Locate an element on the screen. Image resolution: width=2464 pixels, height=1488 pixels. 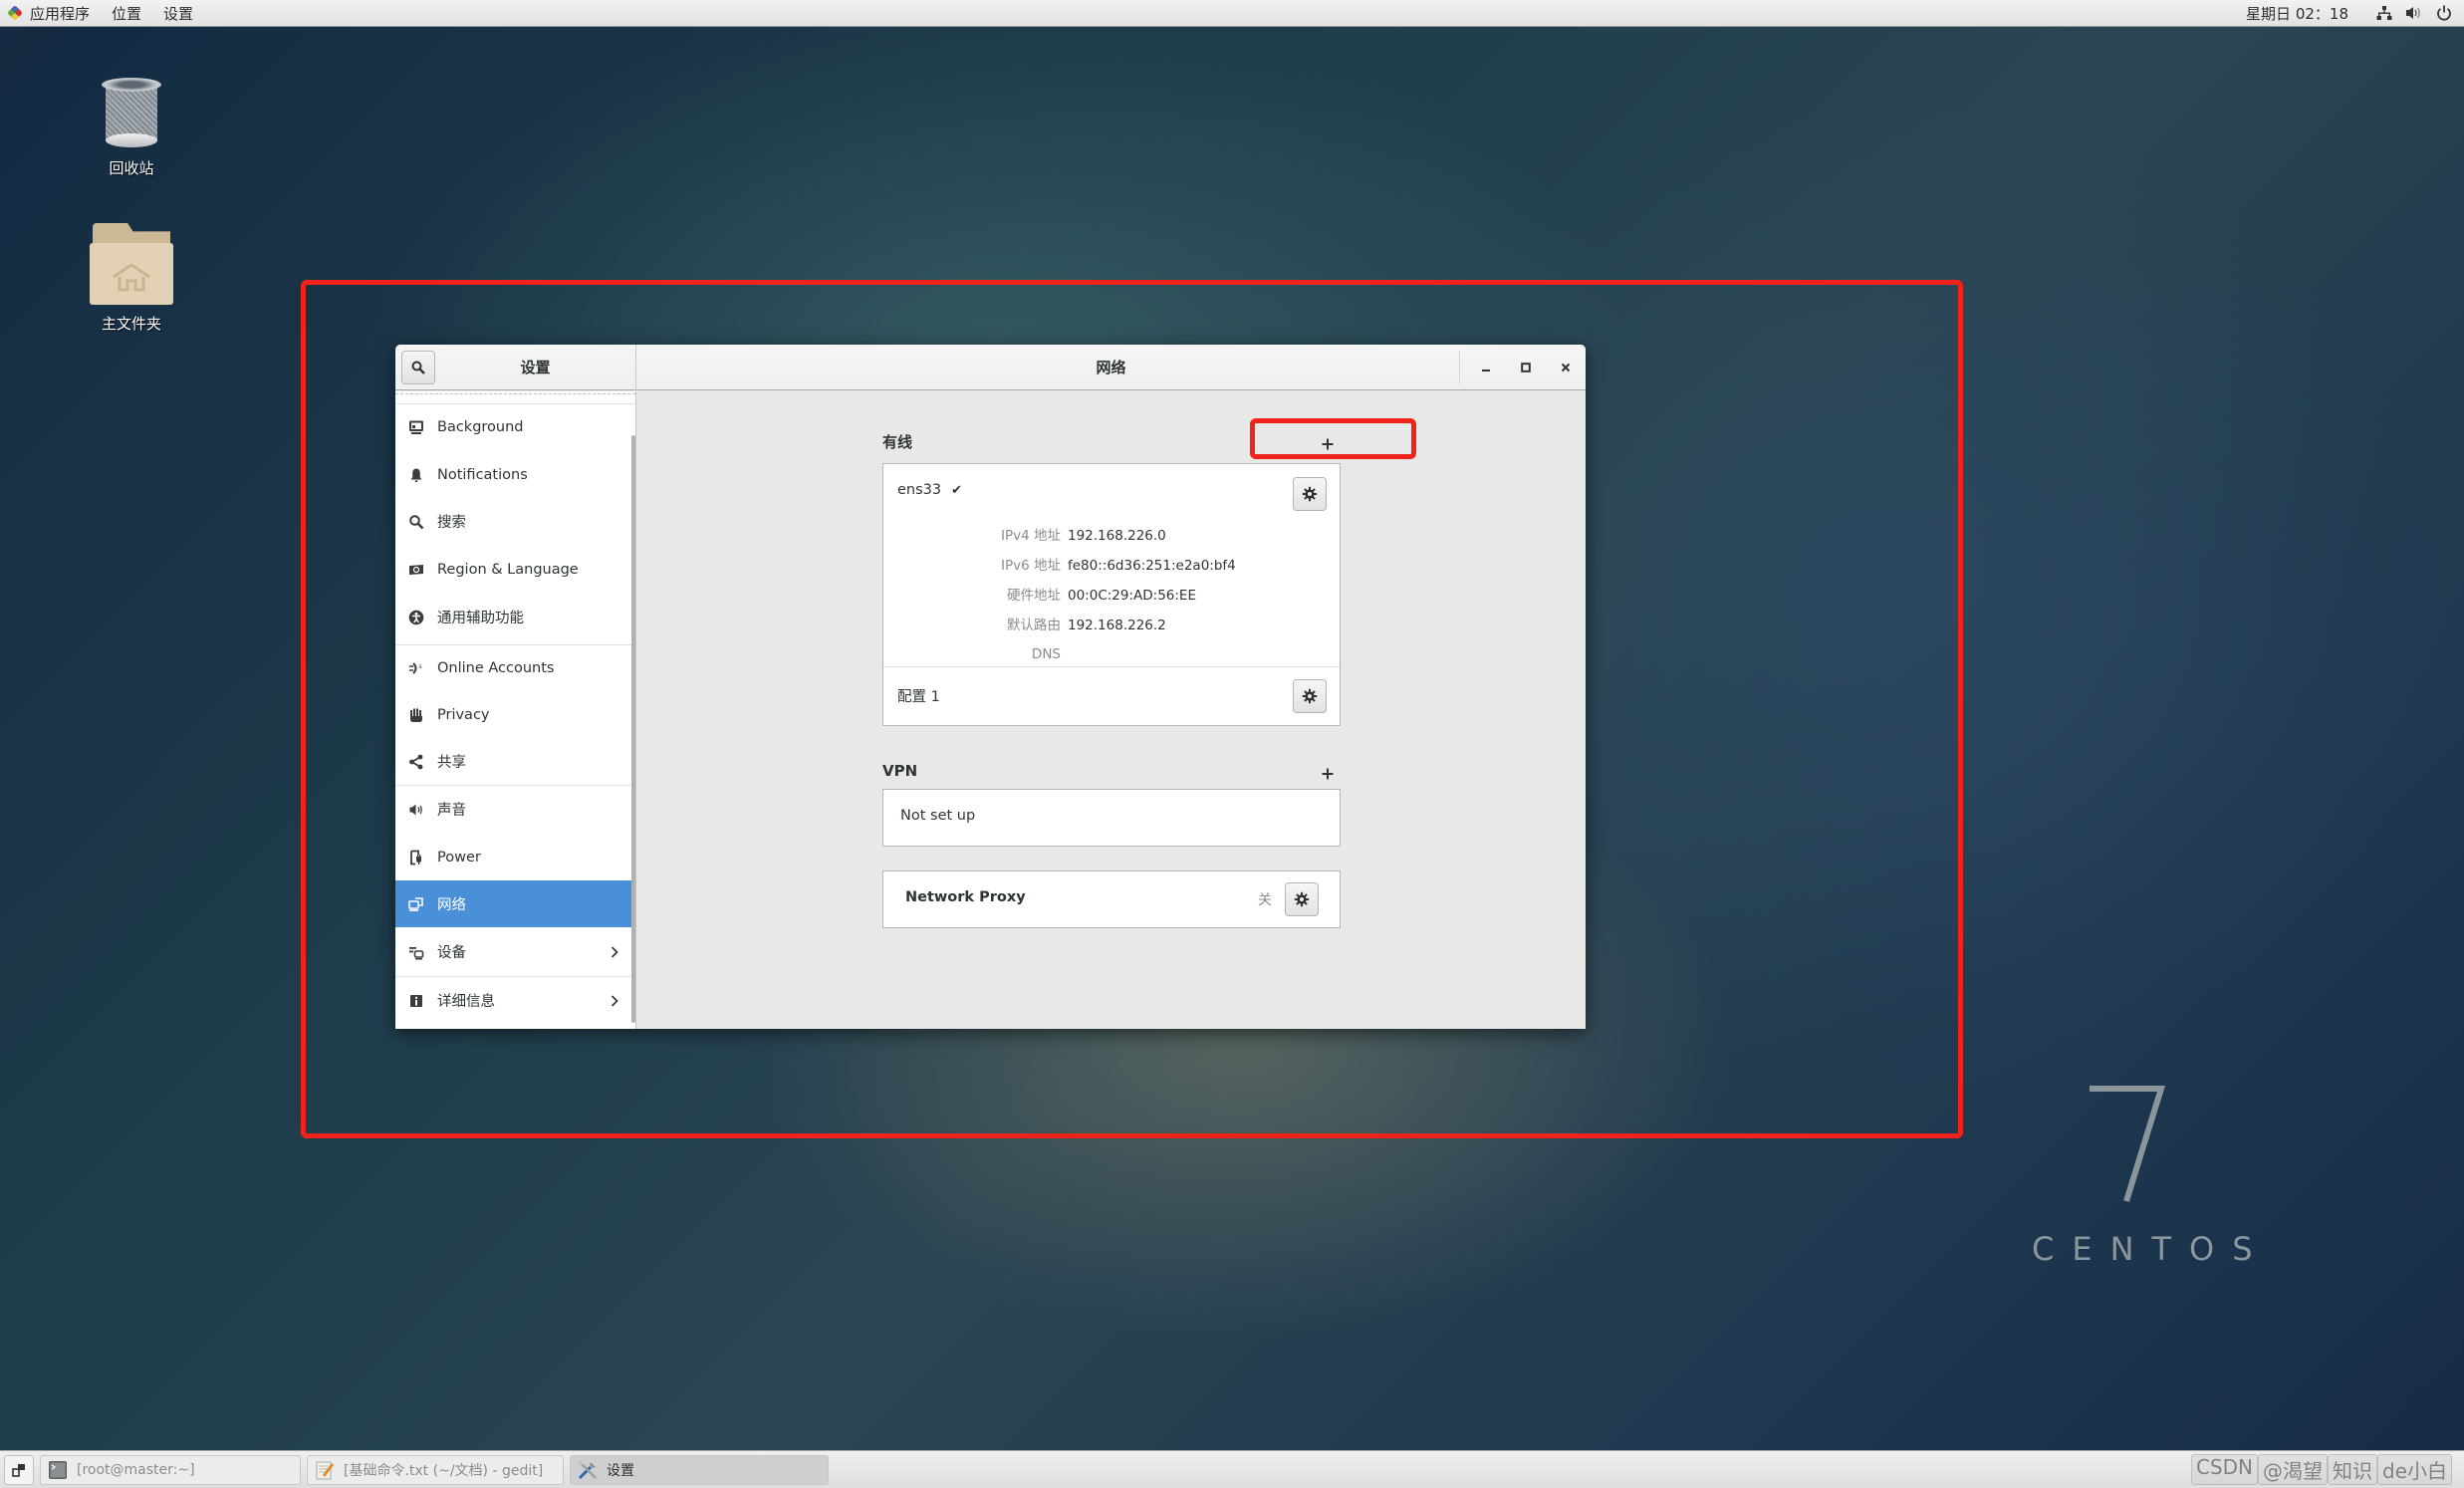
profile-settings-button is located at coordinates (1310, 696).